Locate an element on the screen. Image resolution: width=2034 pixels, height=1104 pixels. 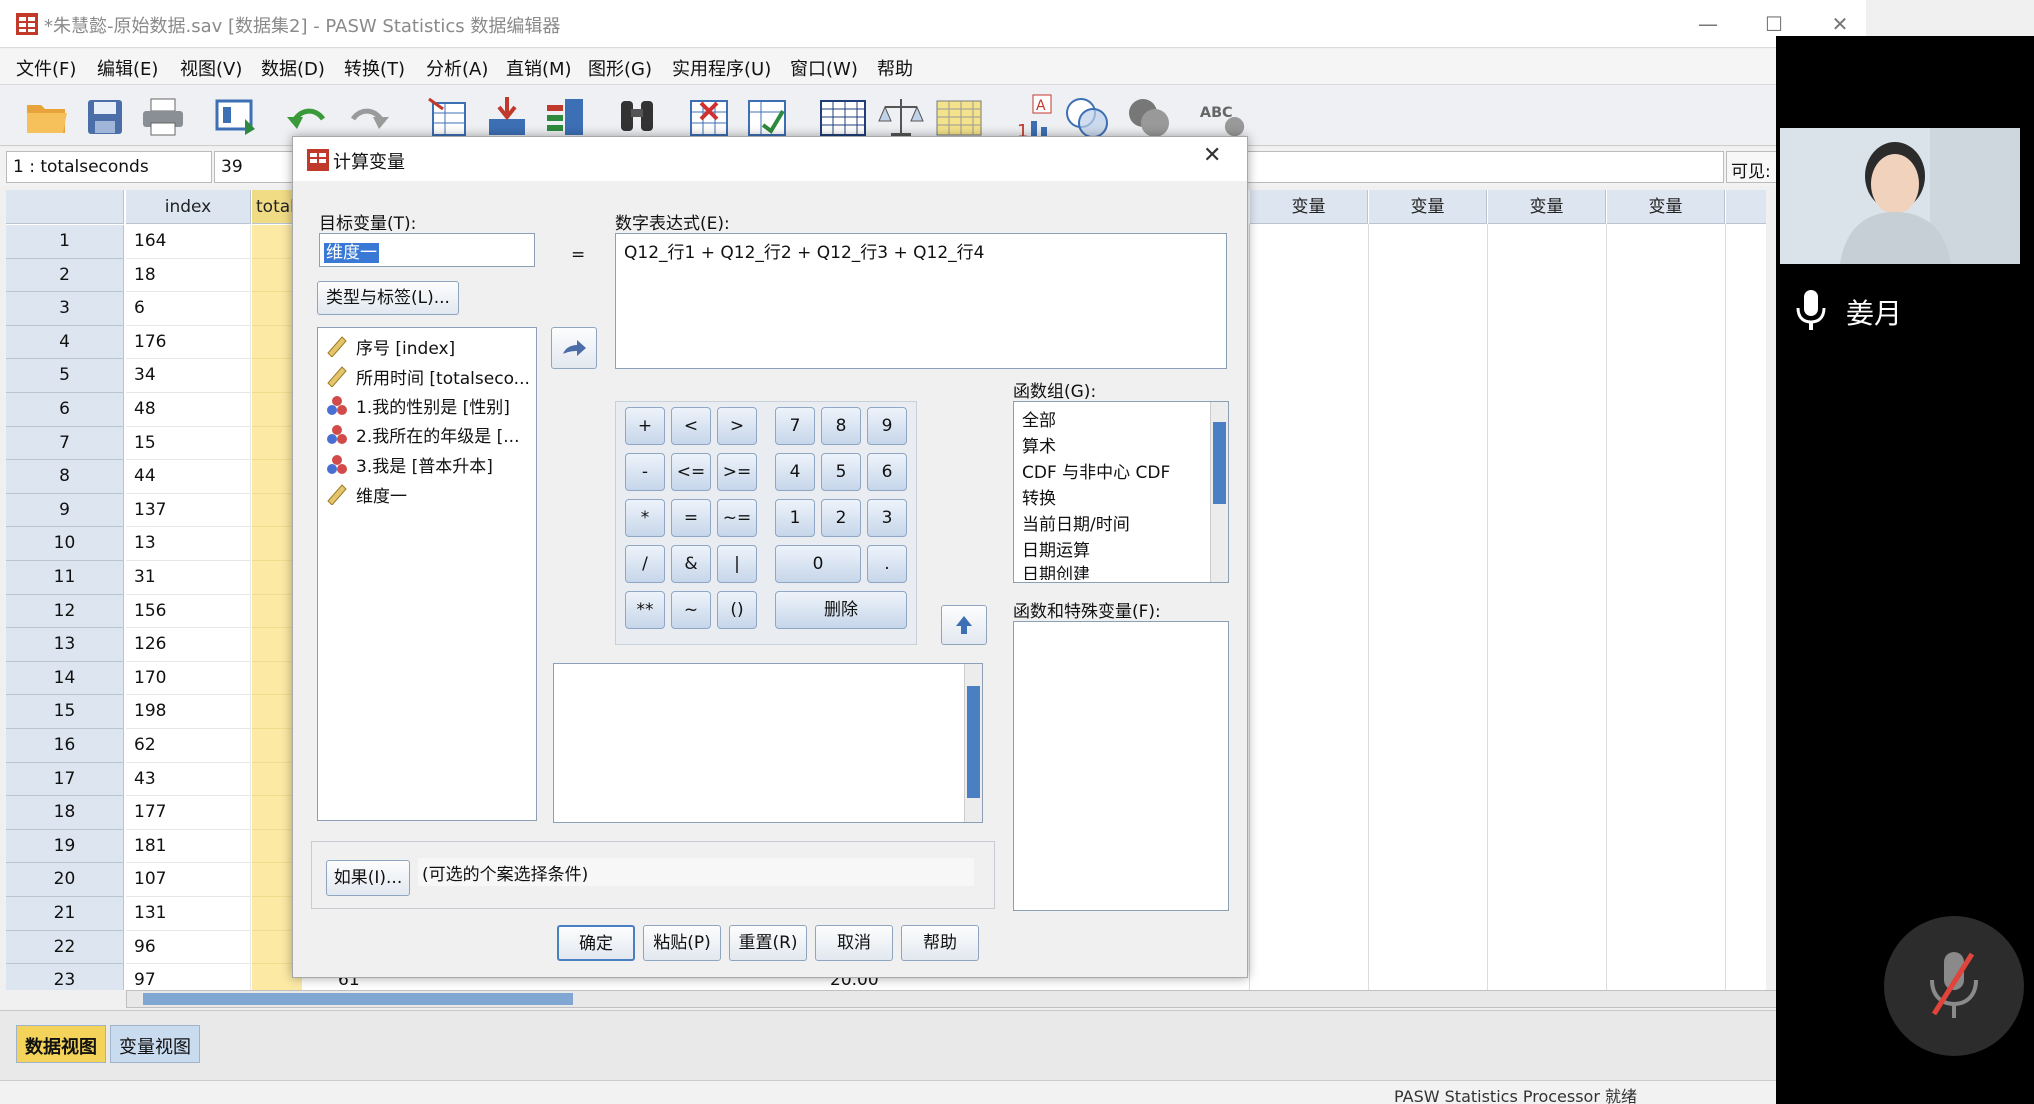
index-cell: 126 is located at coordinates (188, 645).